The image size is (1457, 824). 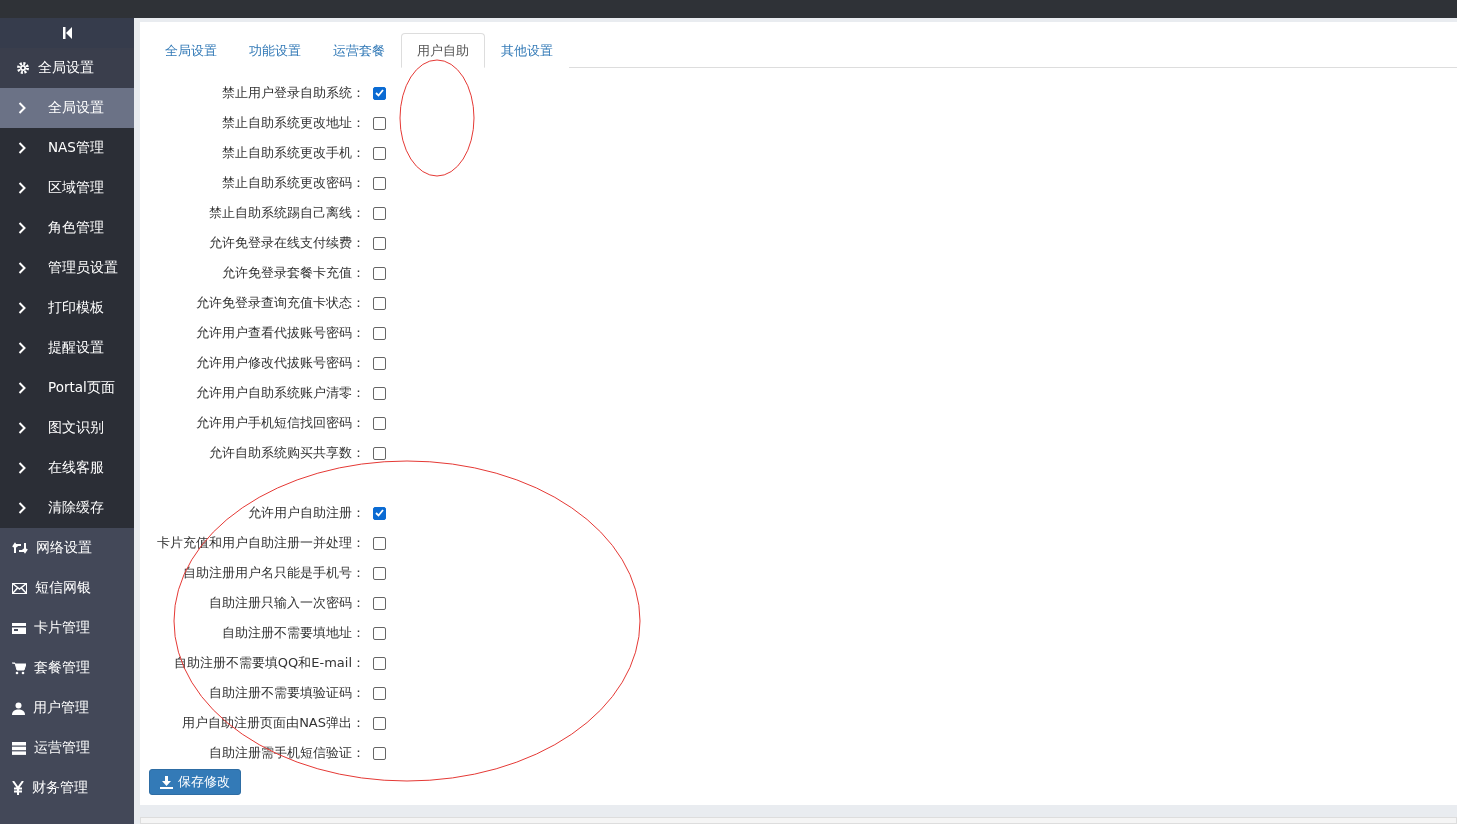 What do you see at coordinates (273, 573) in the screenshot?
I see `option-label: 自助注册用户名只能是手机号：` at bounding box center [273, 573].